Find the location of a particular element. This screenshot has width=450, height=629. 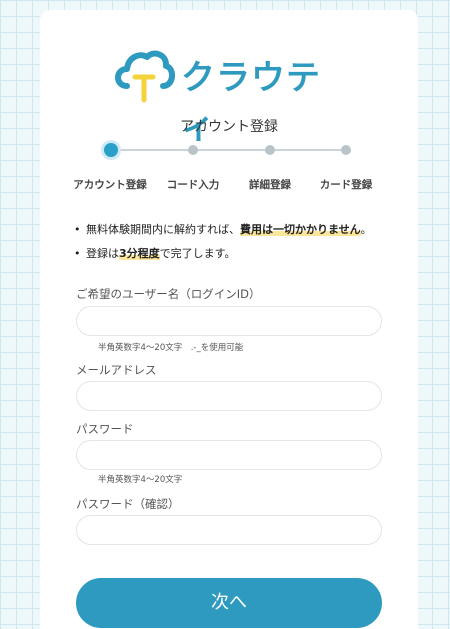

email-label: メールアドレス is located at coordinates (116, 370).